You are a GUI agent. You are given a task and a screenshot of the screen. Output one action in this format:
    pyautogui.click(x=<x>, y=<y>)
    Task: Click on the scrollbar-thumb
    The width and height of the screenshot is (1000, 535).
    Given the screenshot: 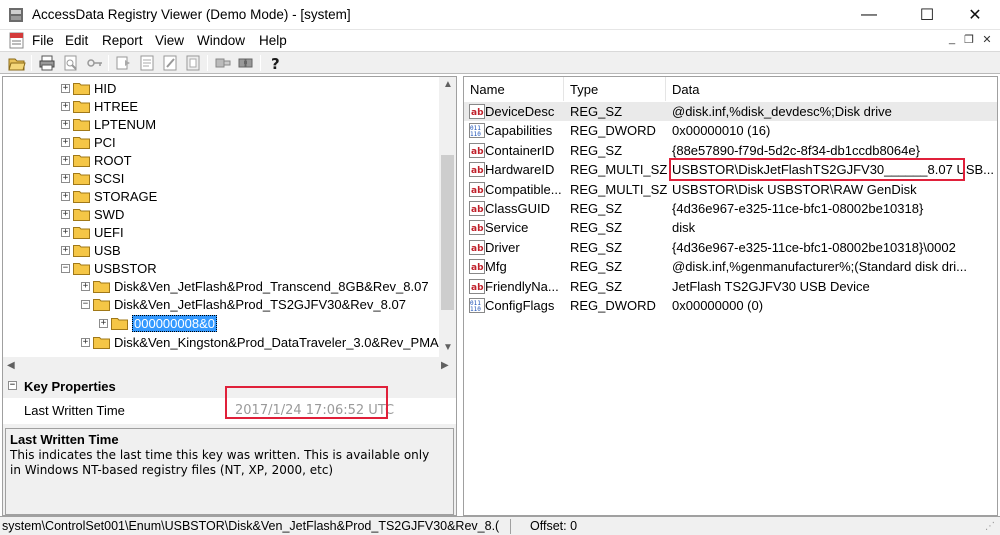 What is the action you would take?
    pyautogui.click(x=447, y=232)
    